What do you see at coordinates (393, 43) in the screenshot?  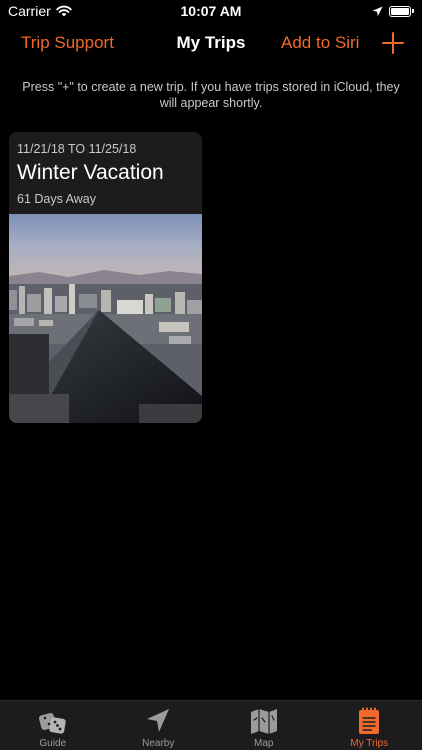 I see `plus-icon` at bounding box center [393, 43].